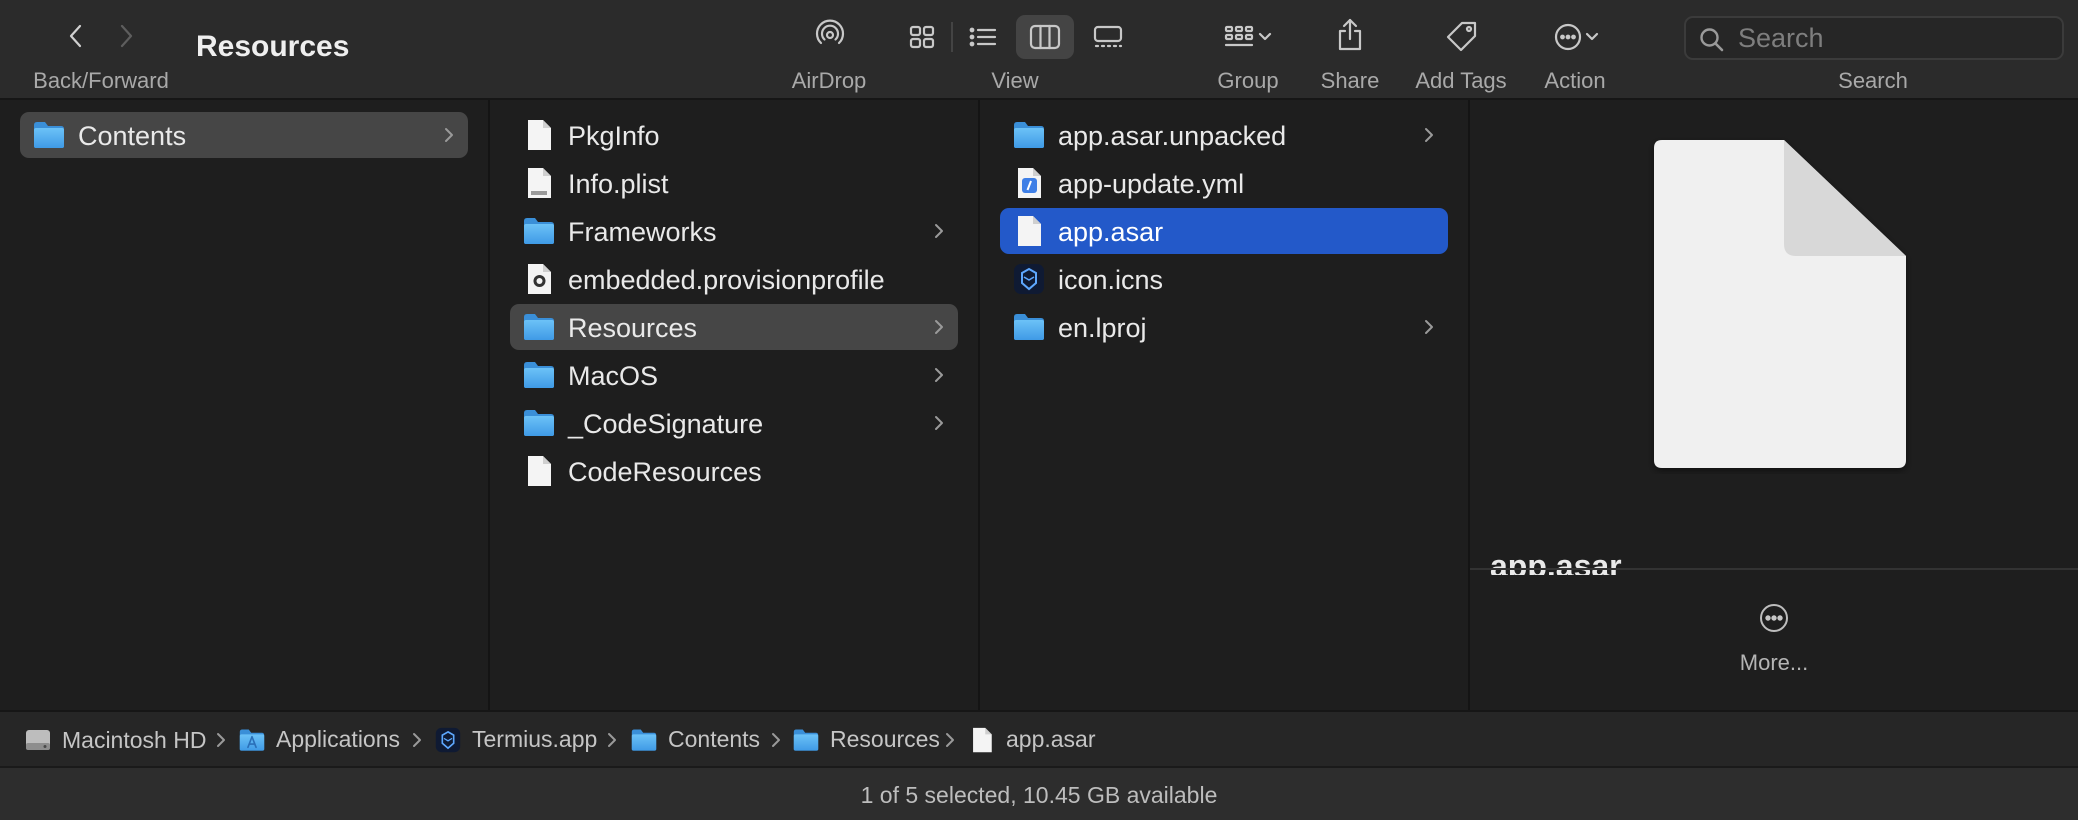  I want to click on file-name: app.asar.unpacked, so click(1172, 136).